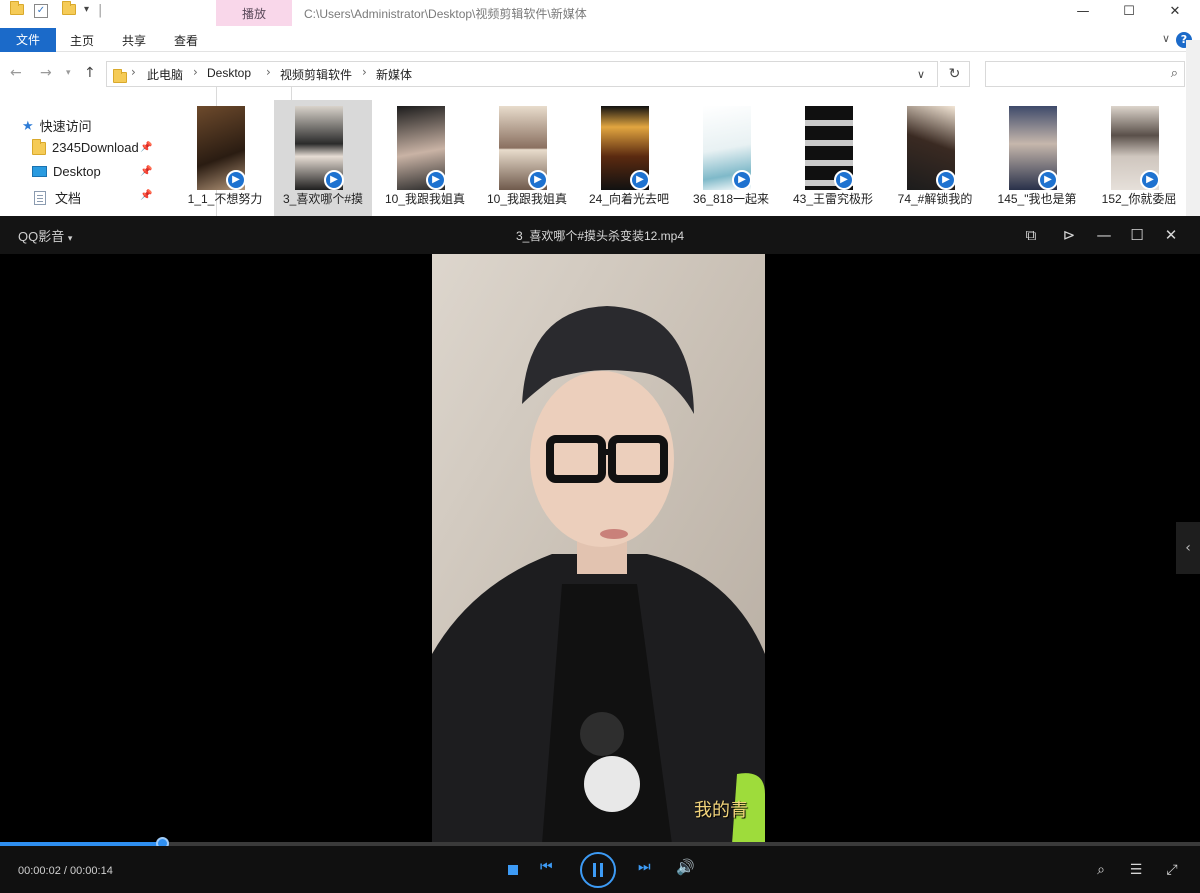 This screenshot has width=1200, height=893. Describe the element at coordinates (65, 126) in the screenshot. I see `nav-quick-access-label: 快速访问` at that location.